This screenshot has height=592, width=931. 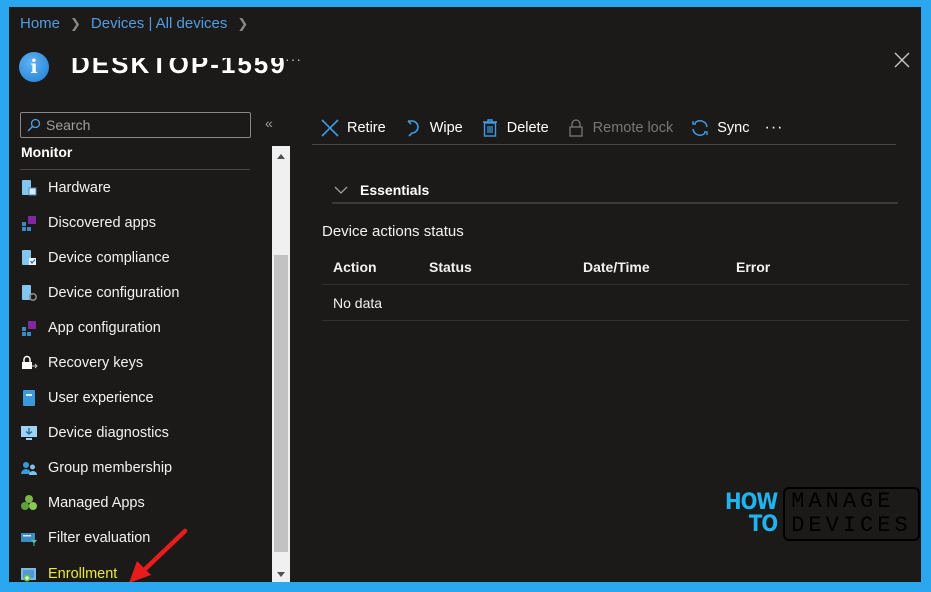 I want to click on sidebar-item-managed-apps: Managed Apps, so click(x=140, y=503).